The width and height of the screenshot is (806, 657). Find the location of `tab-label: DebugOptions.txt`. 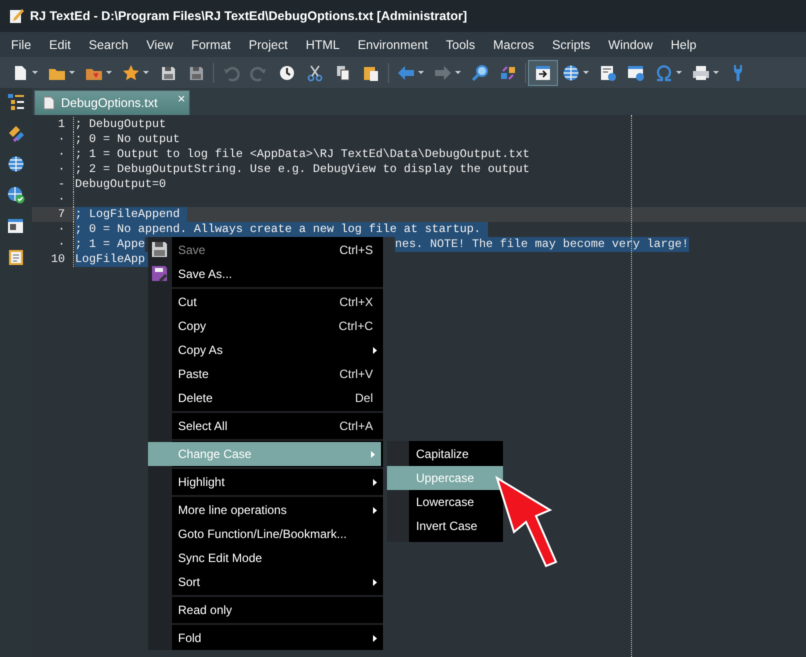

tab-label: DebugOptions.txt is located at coordinates (109, 103).